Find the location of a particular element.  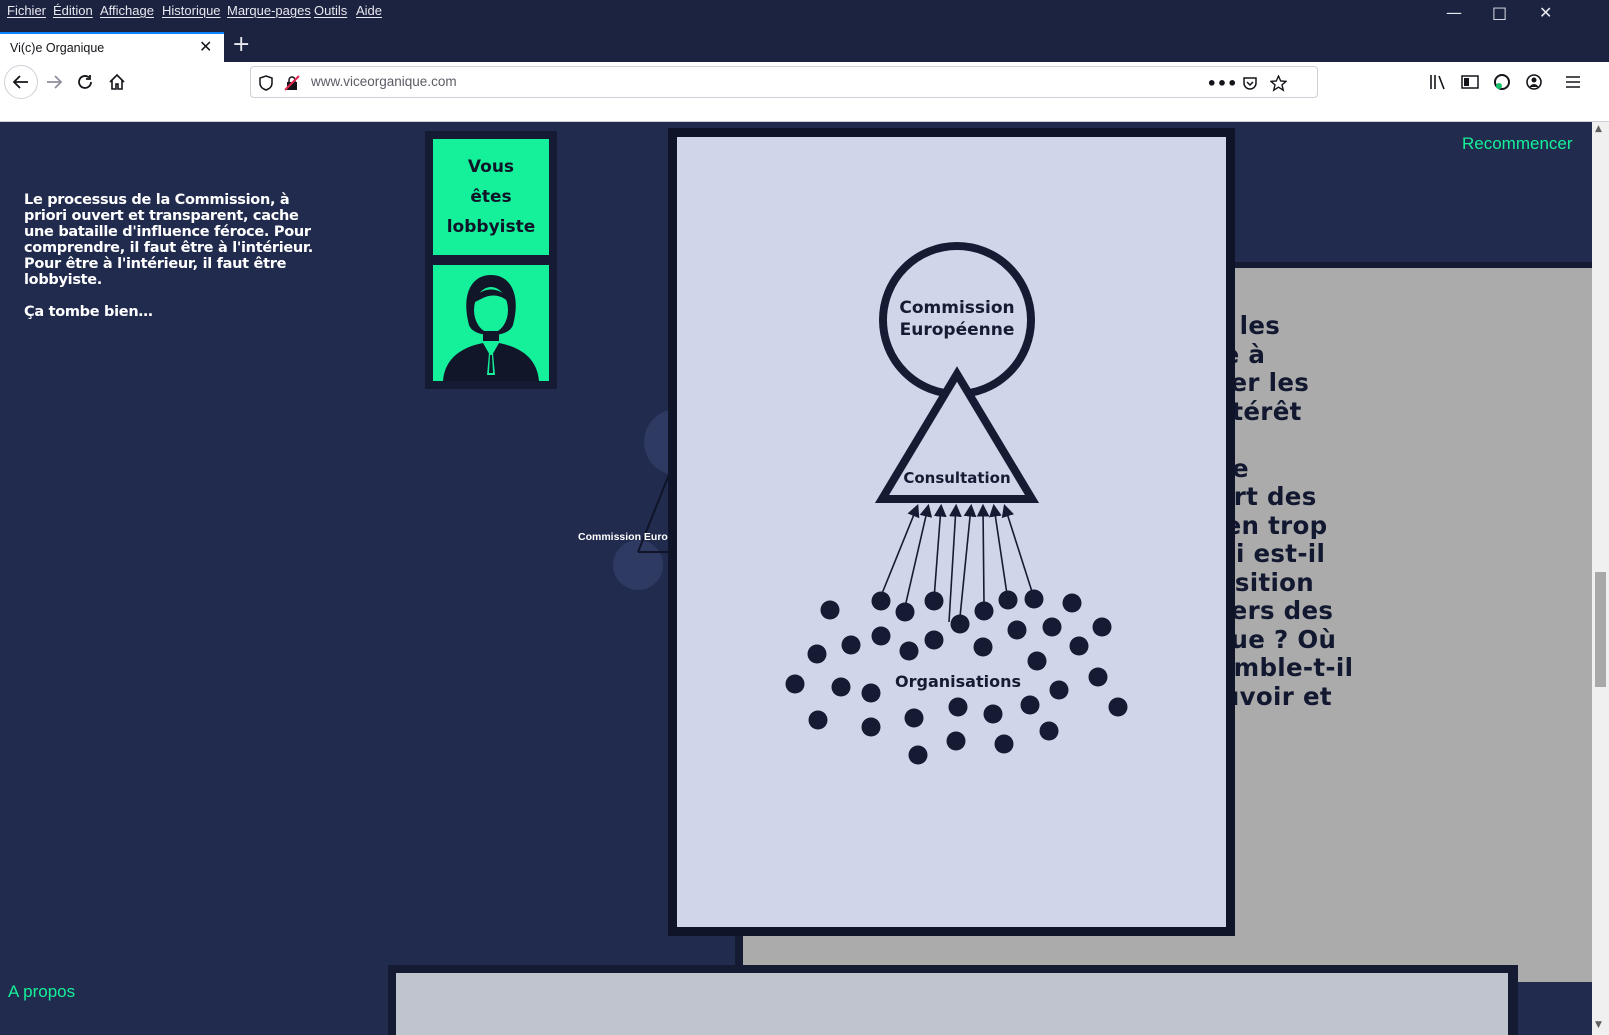

reload-icon is located at coordinates (85, 82).